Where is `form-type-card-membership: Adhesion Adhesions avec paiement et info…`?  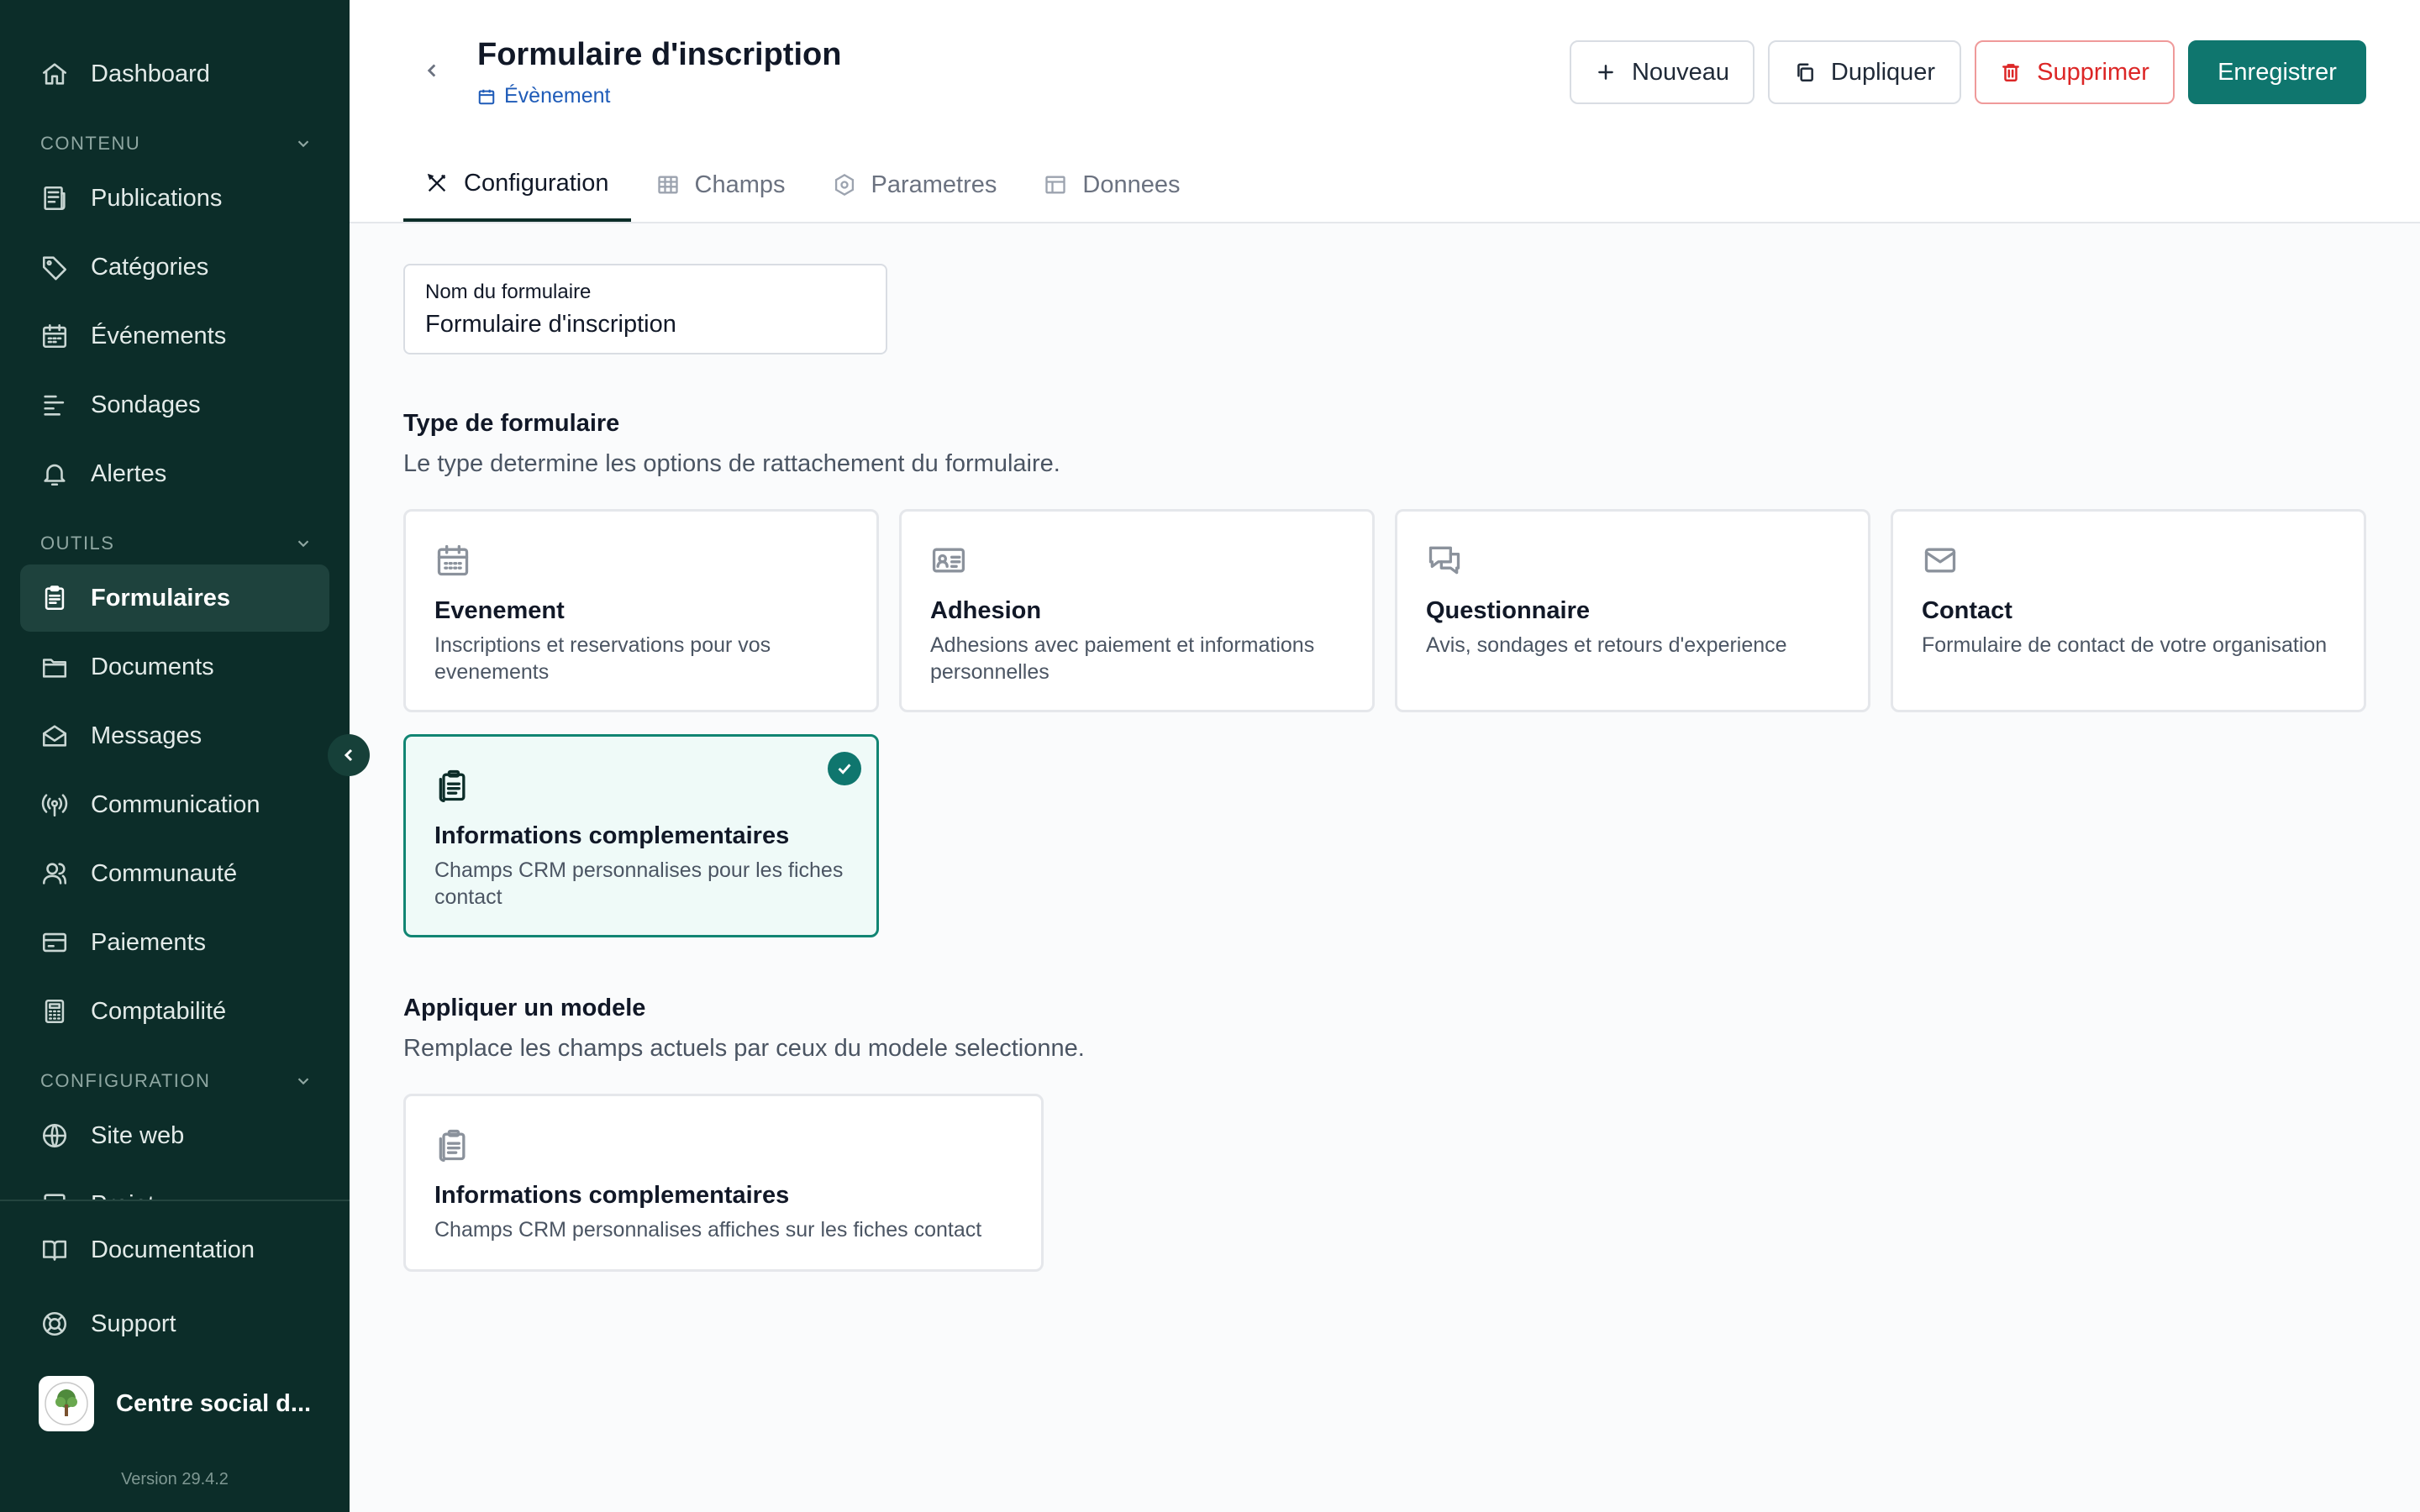 form-type-card-membership: Adhesion Adhesions avec paiement et info… is located at coordinates (1137, 610).